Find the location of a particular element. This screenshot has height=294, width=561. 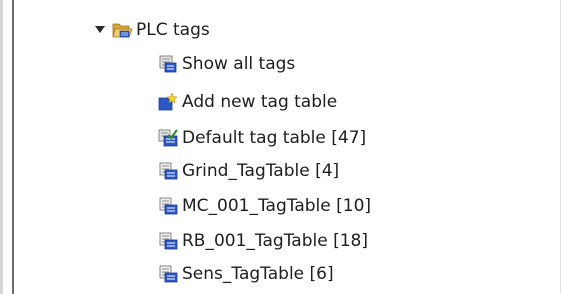

tree-item-show-all-tags: Show all tags is located at coordinates (226, 64).